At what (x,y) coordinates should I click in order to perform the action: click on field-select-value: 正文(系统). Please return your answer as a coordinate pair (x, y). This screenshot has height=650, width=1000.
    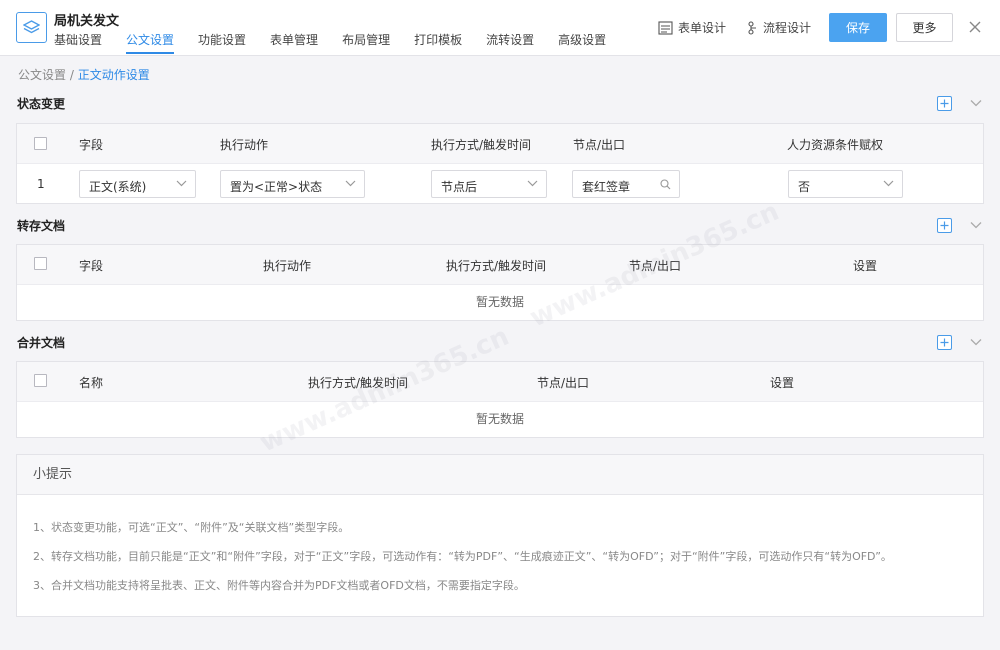
    Looking at the image, I should click on (118, 187).